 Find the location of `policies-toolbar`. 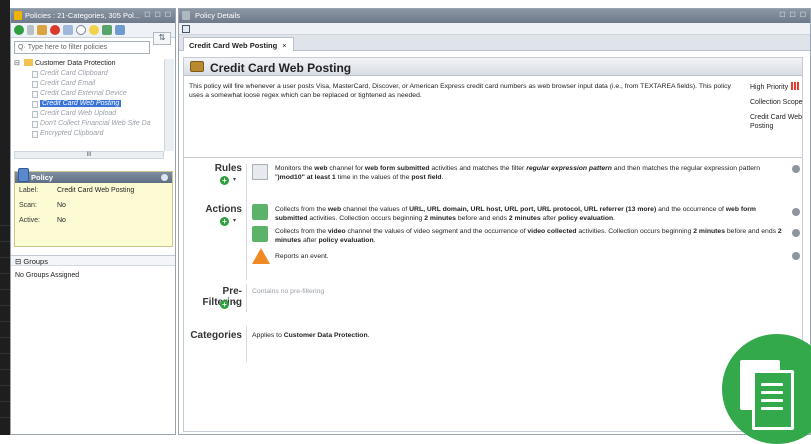

policies-toolbar is located at coordinates (93, 30).